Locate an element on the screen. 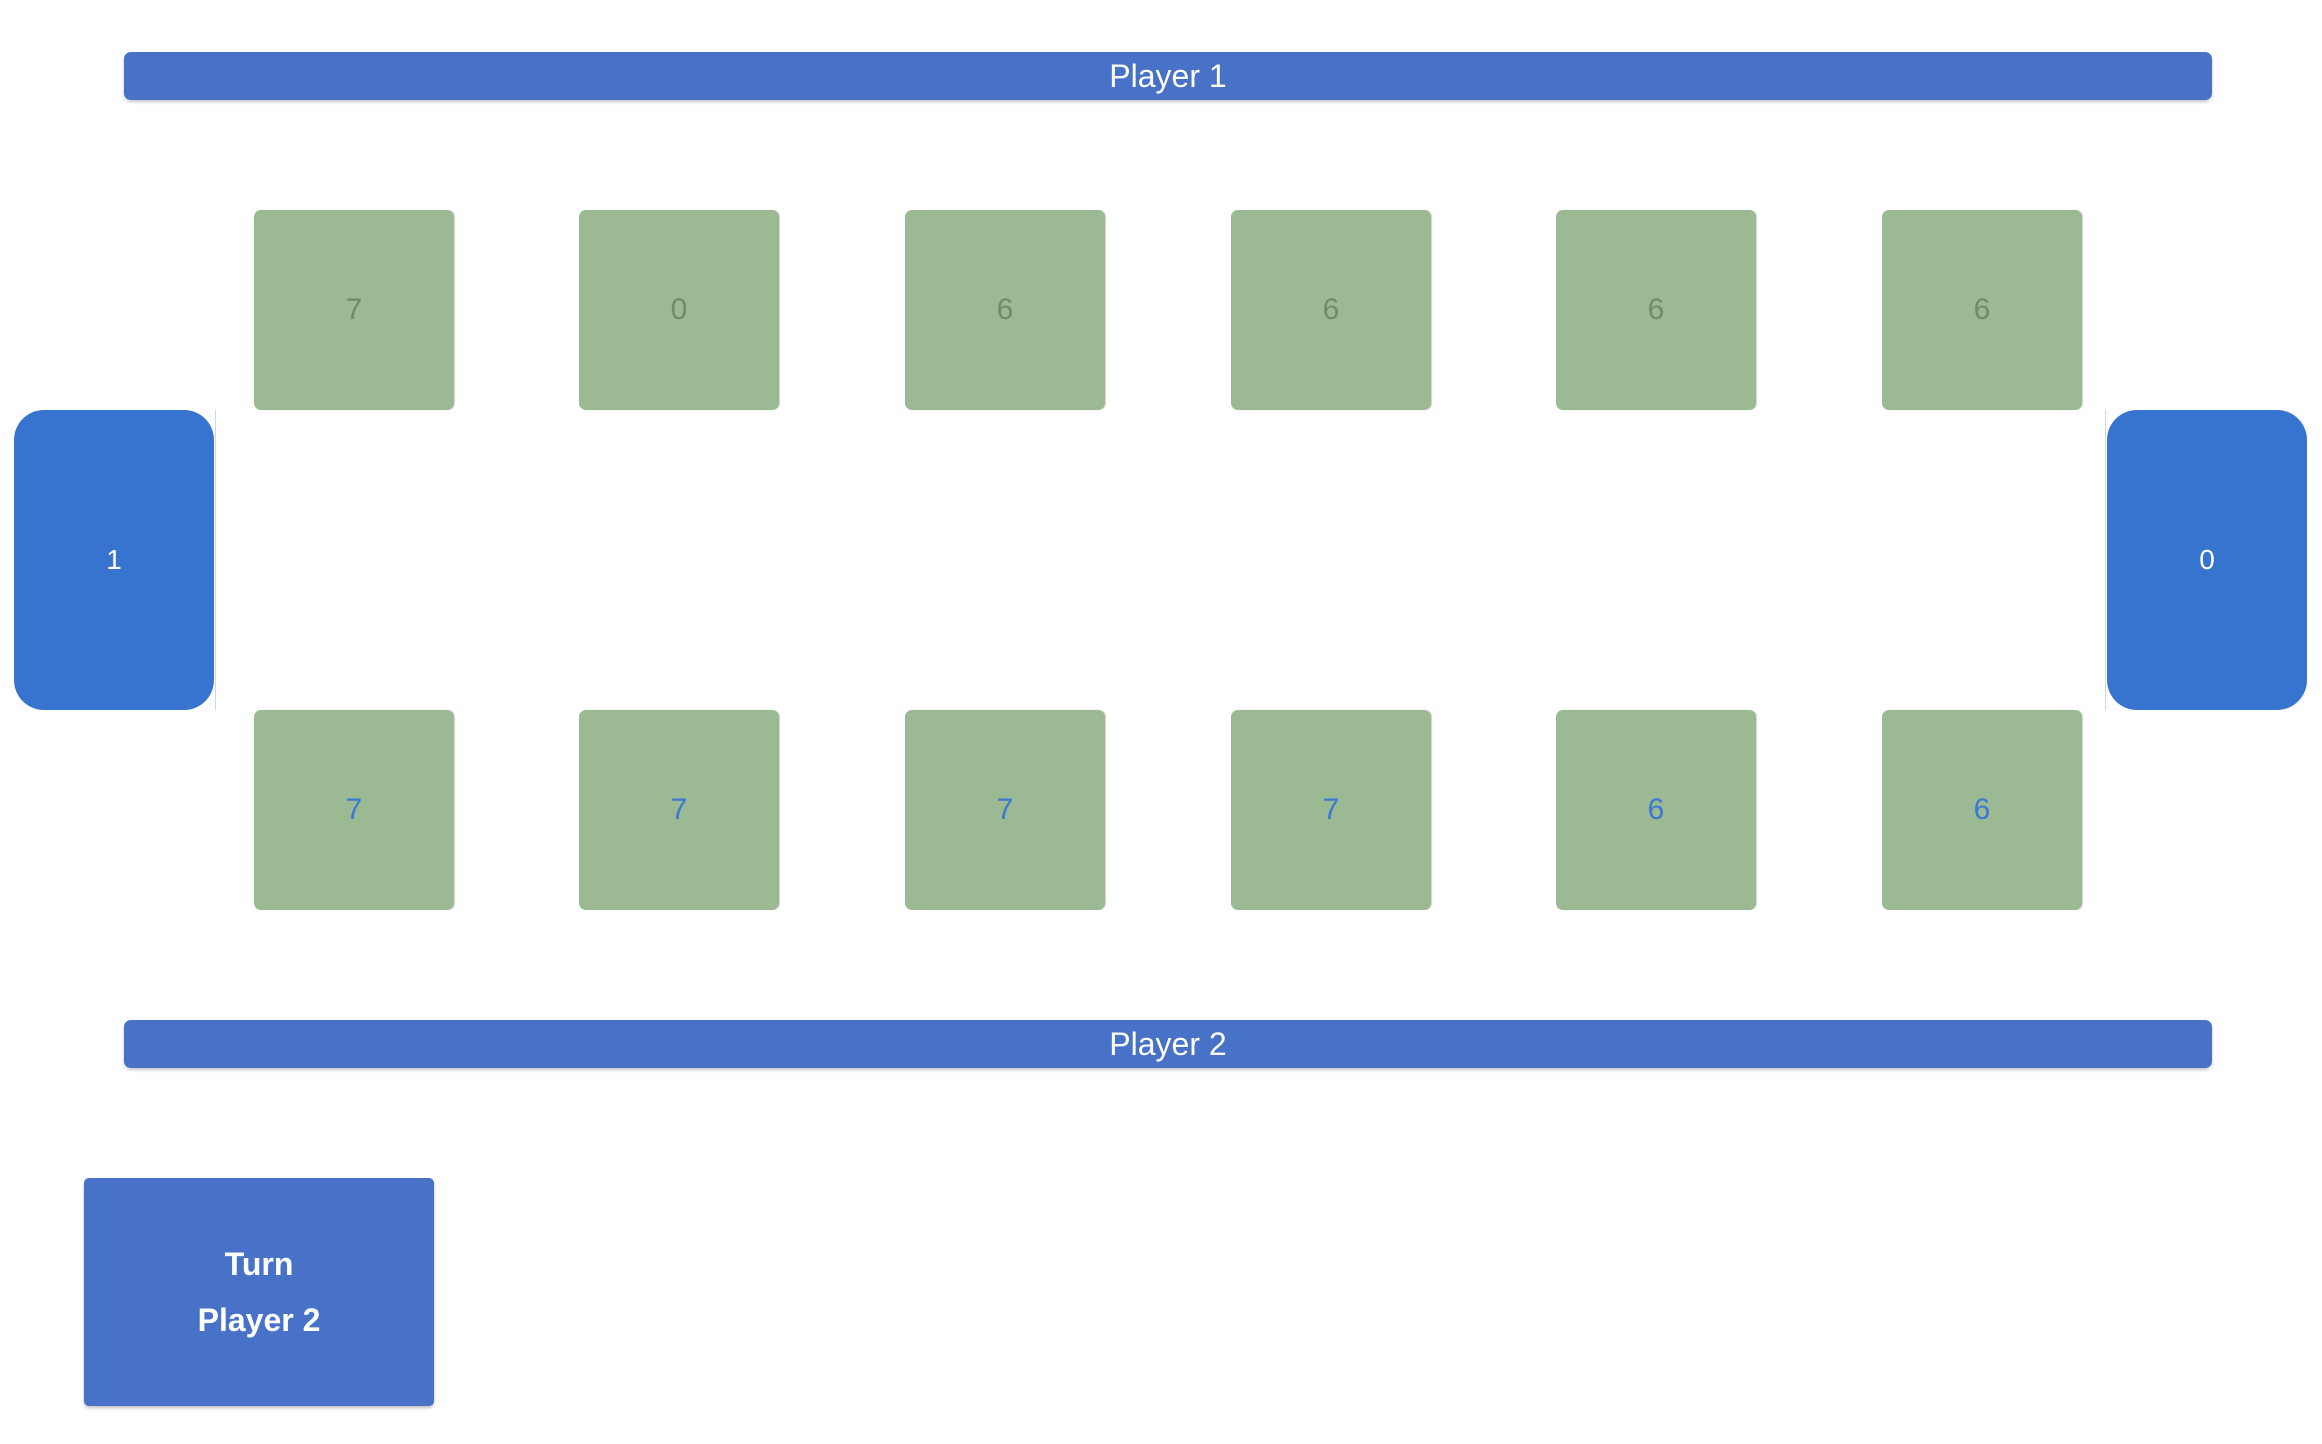 The width and height of the screenshot is (2322, 1444). player-2-label: Player 2 is located at coordinates (1168, 1043).